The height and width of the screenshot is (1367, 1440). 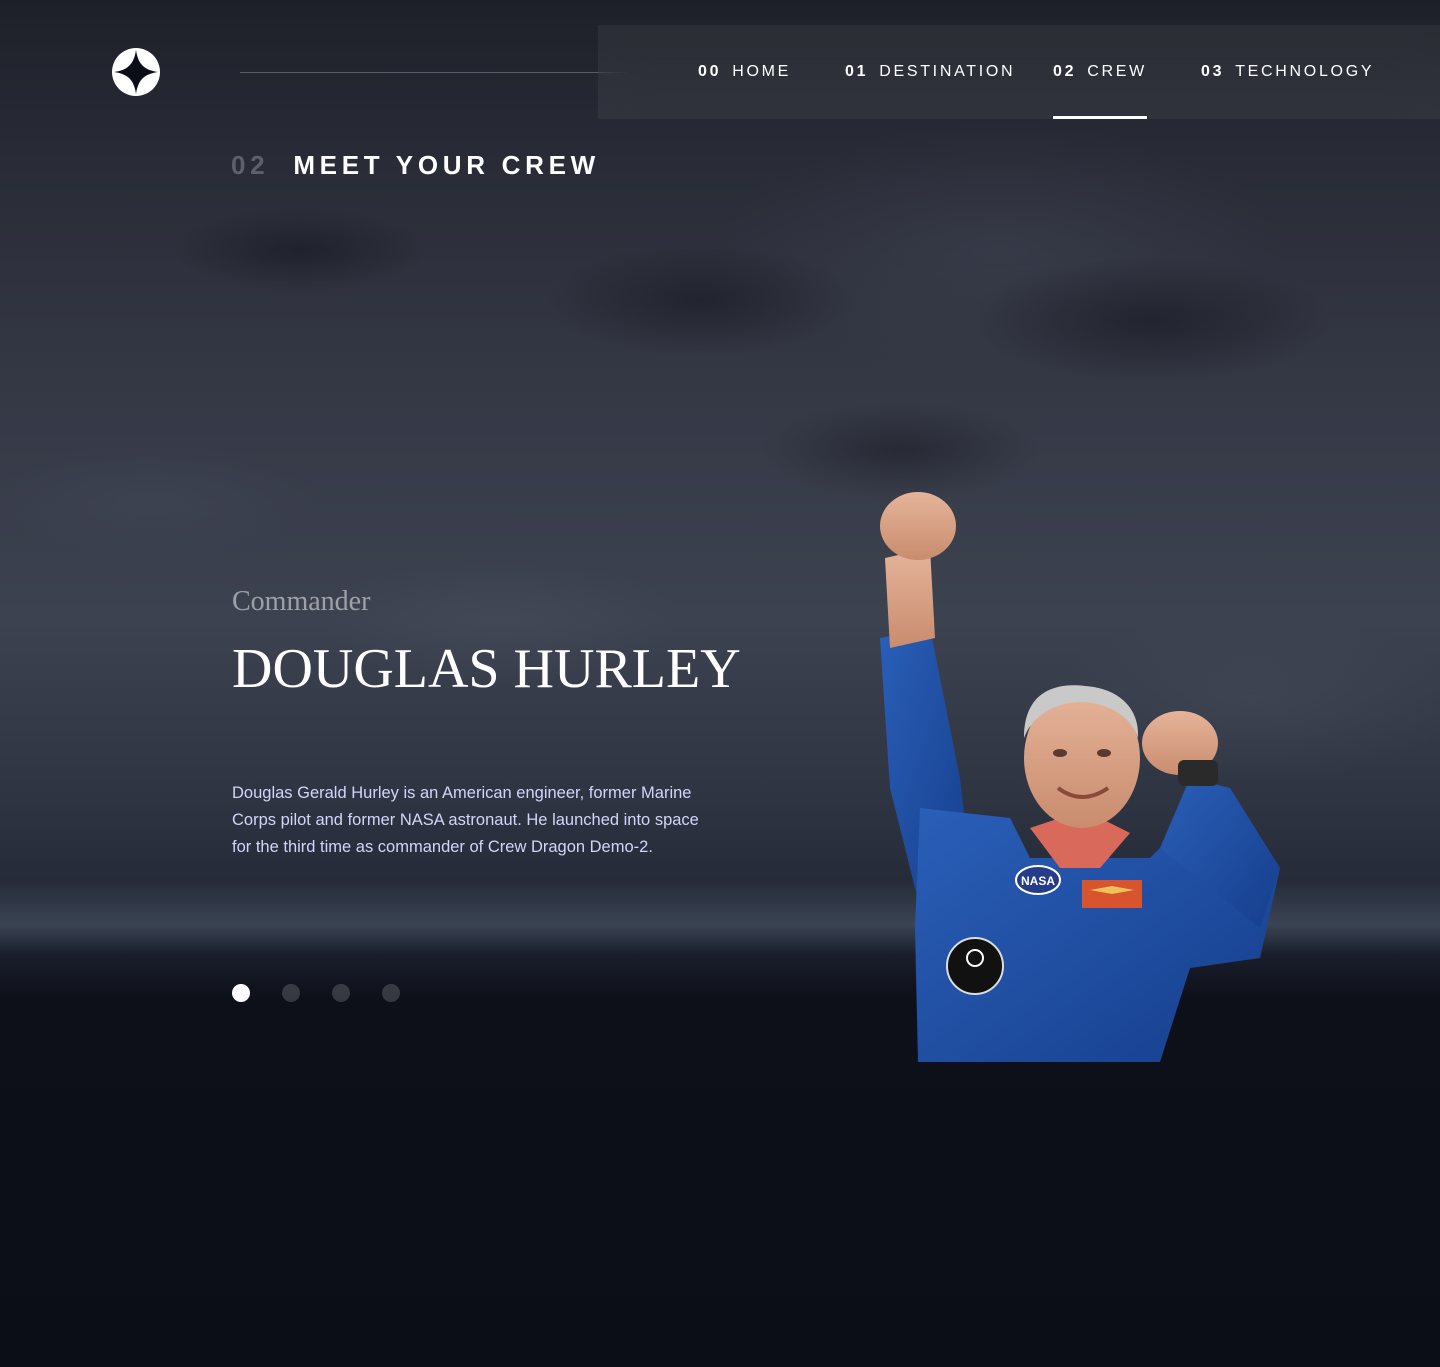 I want to click on astronaut-photo: NASA, so click(x=1080, y=775).